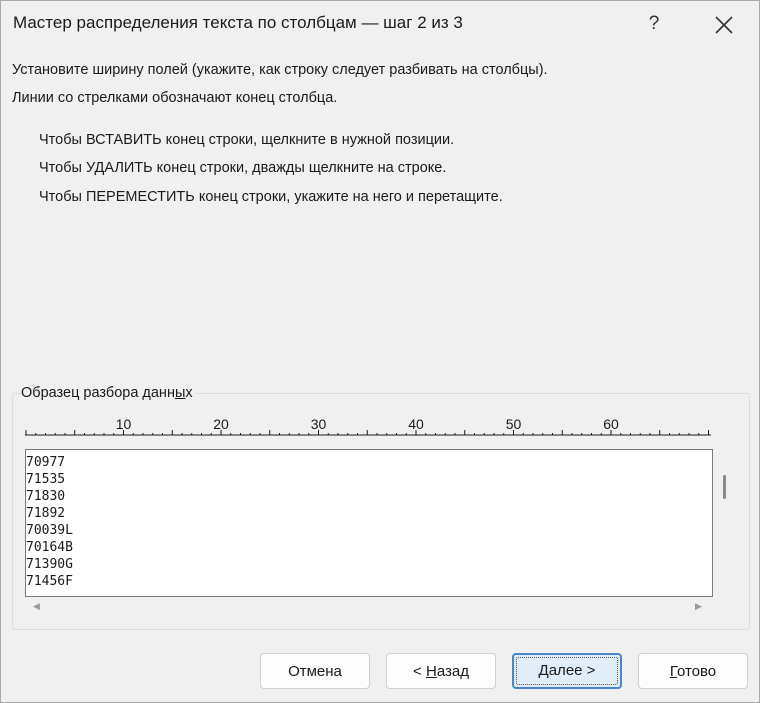  What do you see at coordinates (46, 513) in the screenshot?
I see `preview-line: 71892` at bounding box center [46, 513].